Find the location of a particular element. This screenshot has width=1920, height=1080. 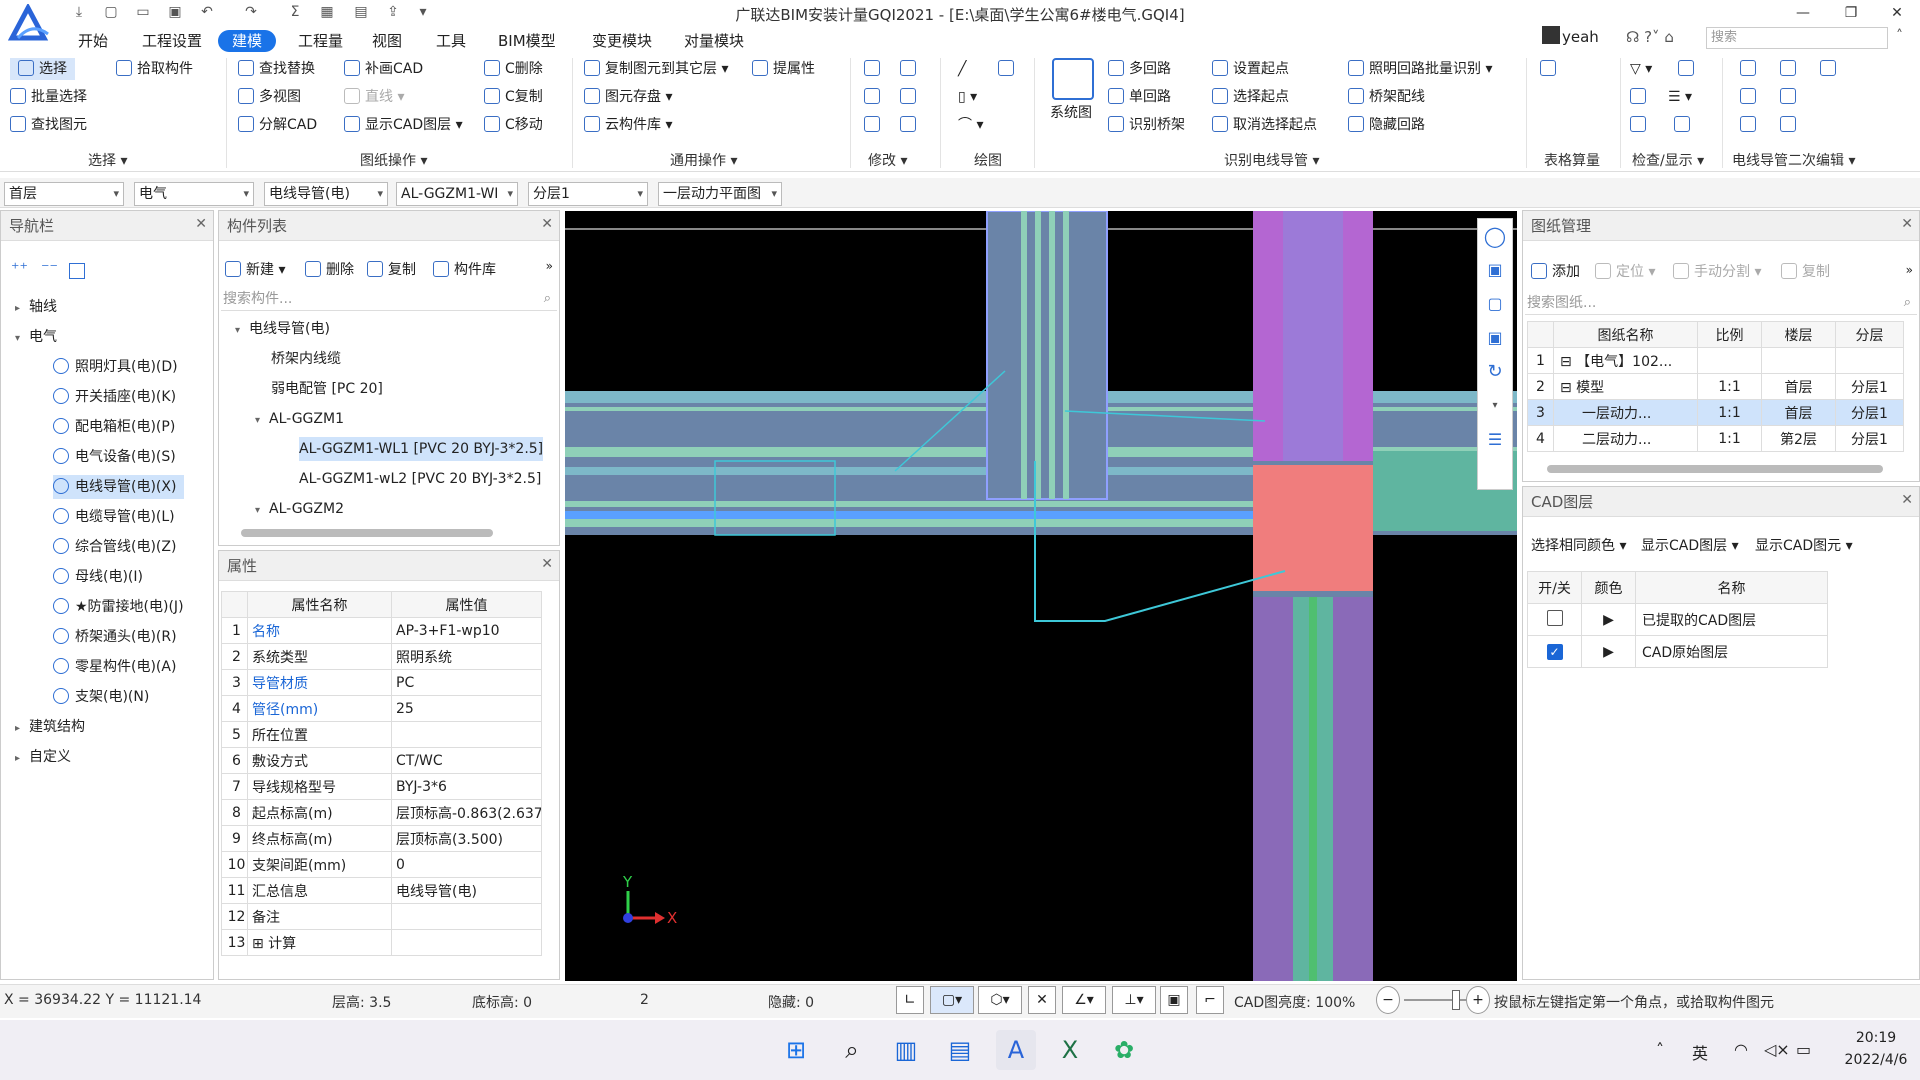

restore-button: ❐ is located at coordinates (1851, 13).